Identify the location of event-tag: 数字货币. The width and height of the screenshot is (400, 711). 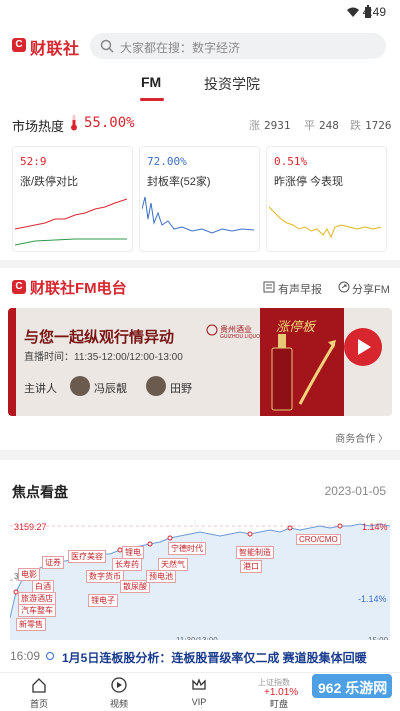
(105, 576).